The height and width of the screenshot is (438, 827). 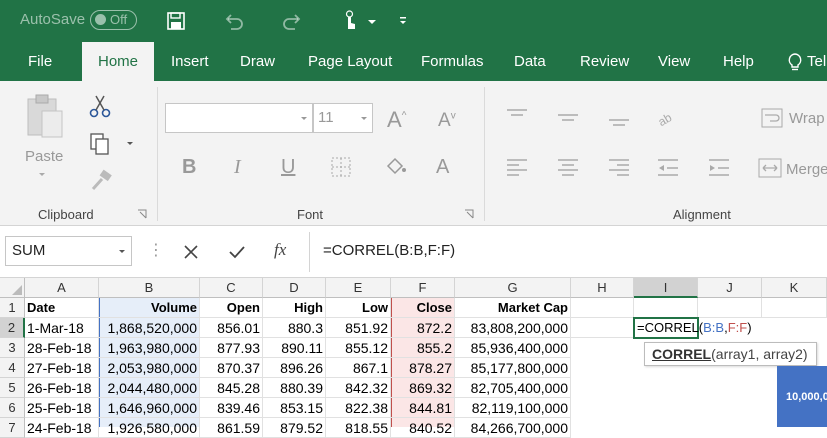 What do you see at coordinates (294, 308) in the screenshot?
I see `header-cell: High` at bounding box center [294, 308].